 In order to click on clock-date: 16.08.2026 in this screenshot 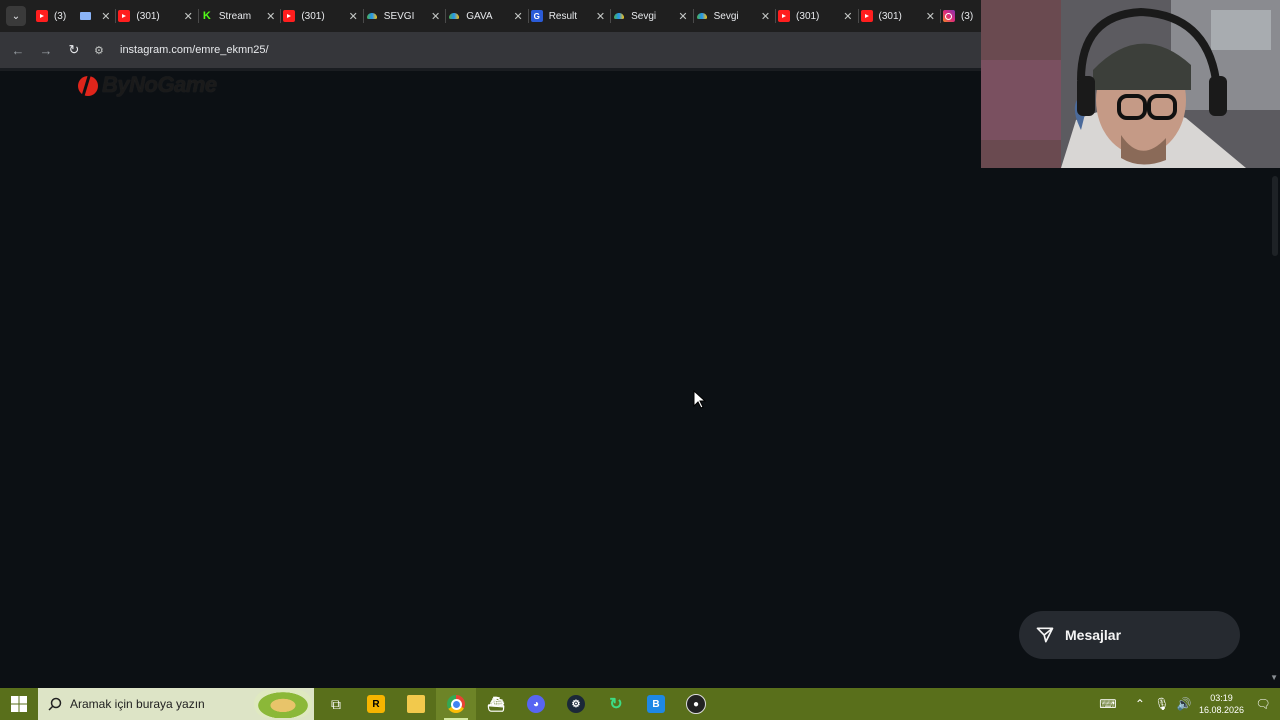, I will do `click(1221, 710)`.